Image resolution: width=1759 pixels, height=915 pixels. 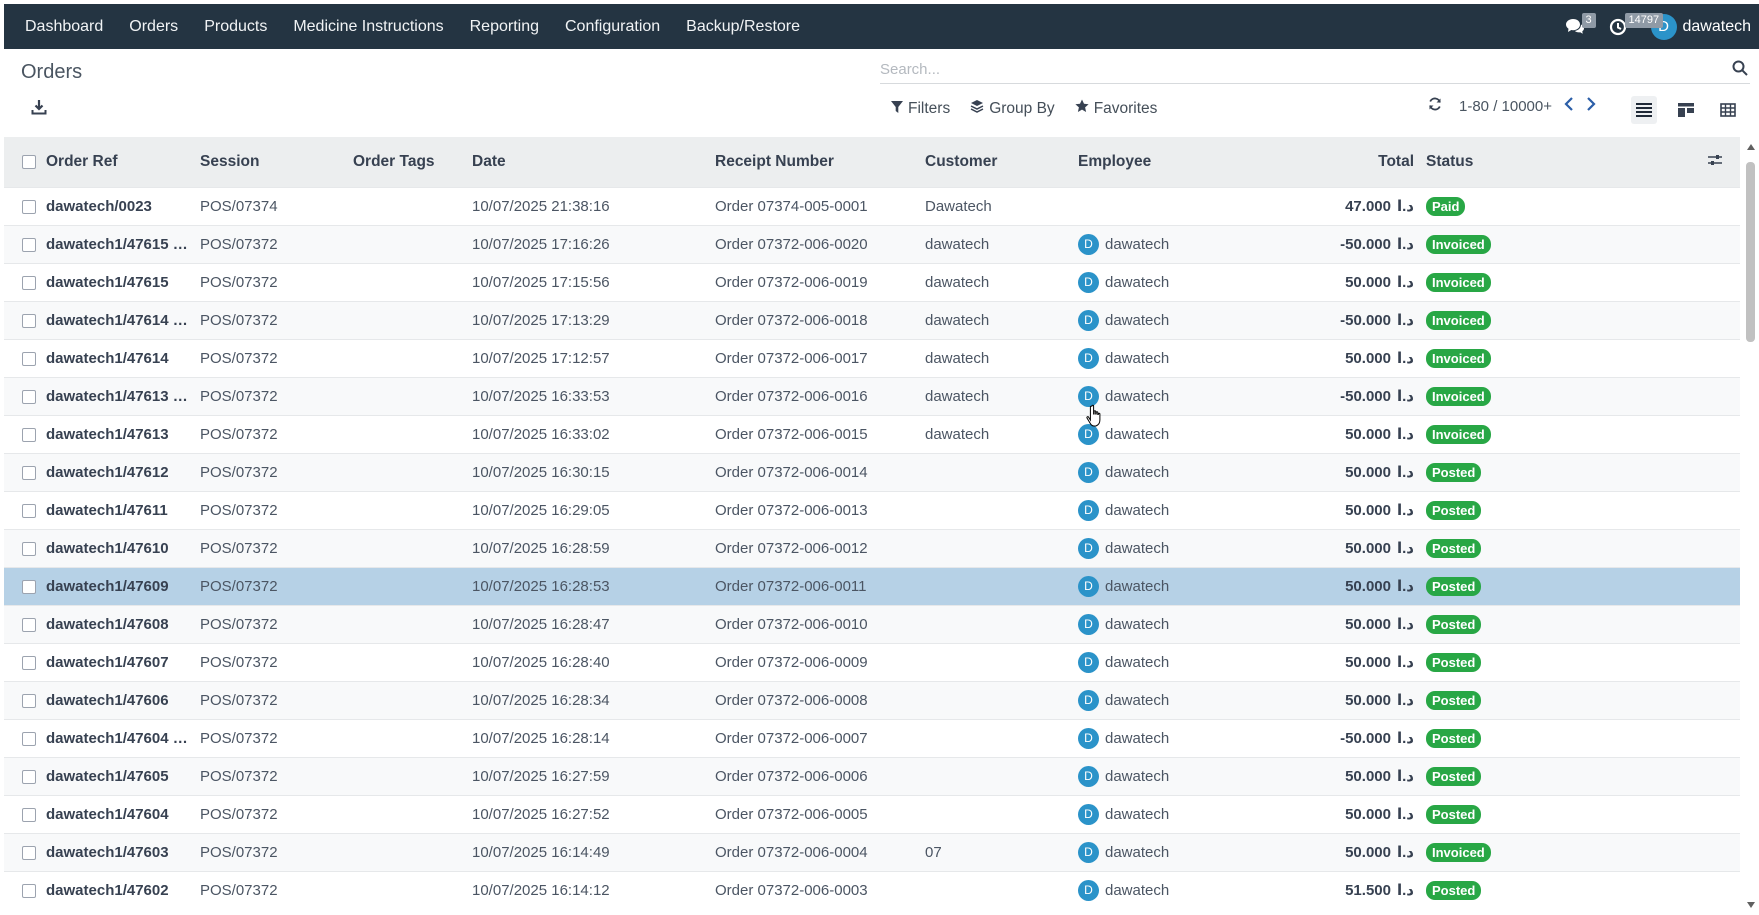 I want to click on date-cell: 10/07/2025 16:28:47, so click(x=589, y=623).